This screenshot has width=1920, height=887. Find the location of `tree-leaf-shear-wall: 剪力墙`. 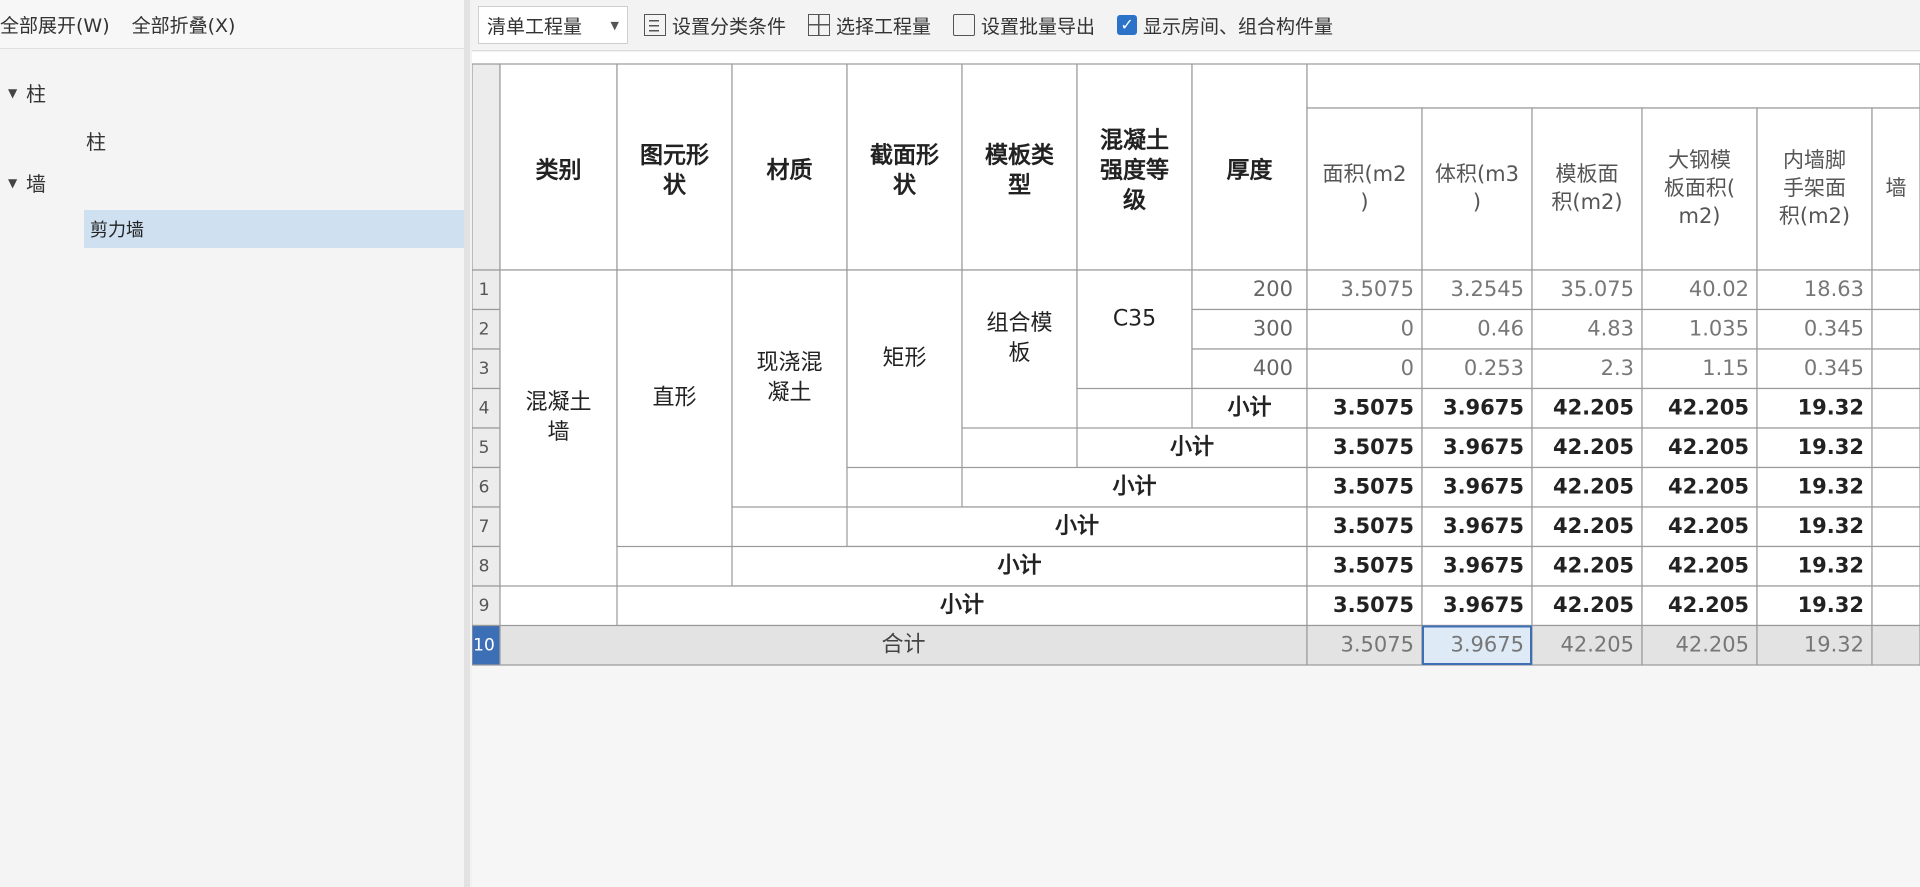

tree-leaf-shear-wall: 剪力墙 is located at coordinates (274, 229).